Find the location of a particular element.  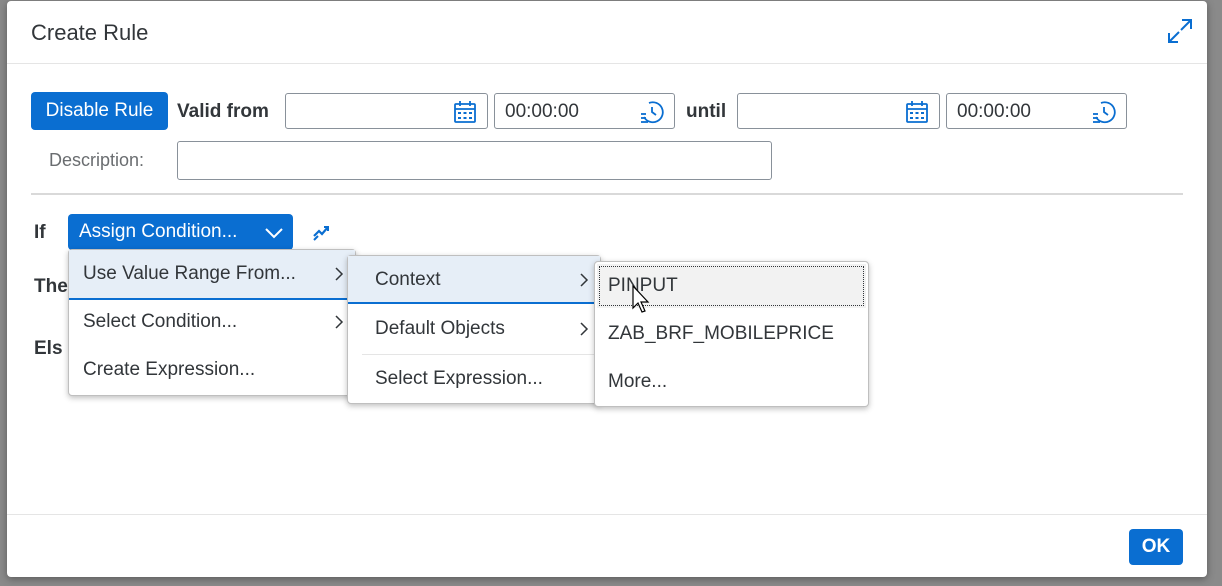

switch-icon is located at coordinates (321, 232).